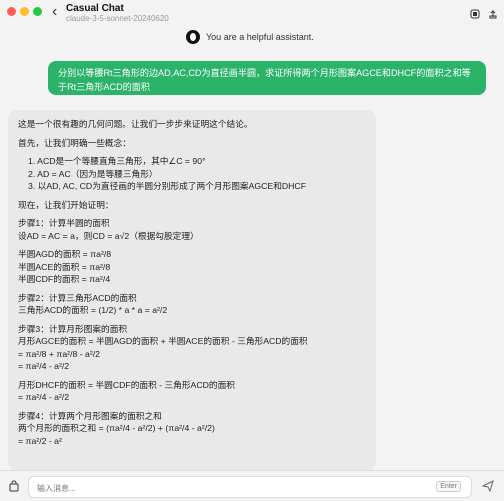  I want to click on system-prompt: You are a helpful assistant., so click(250, 37).